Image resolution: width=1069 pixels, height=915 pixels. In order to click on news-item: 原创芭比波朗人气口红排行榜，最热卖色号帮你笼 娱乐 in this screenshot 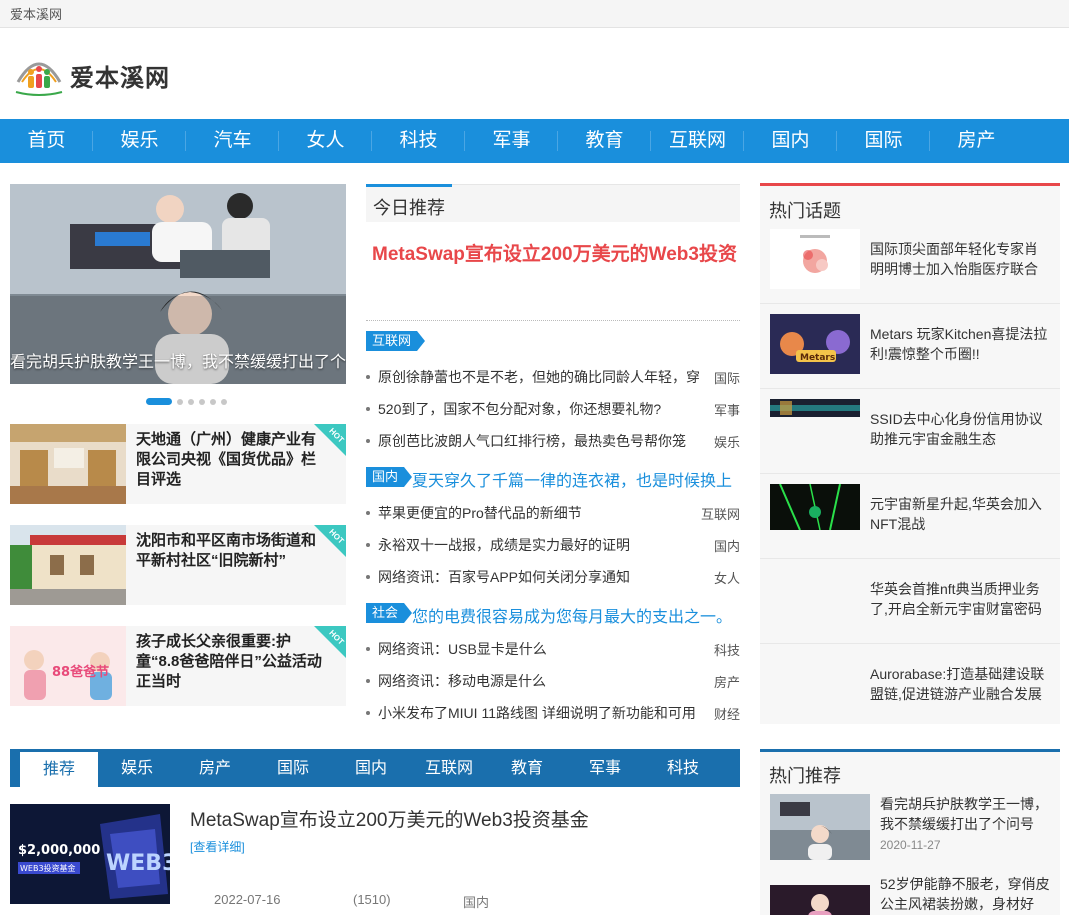, I will do `click(553, 441)`.